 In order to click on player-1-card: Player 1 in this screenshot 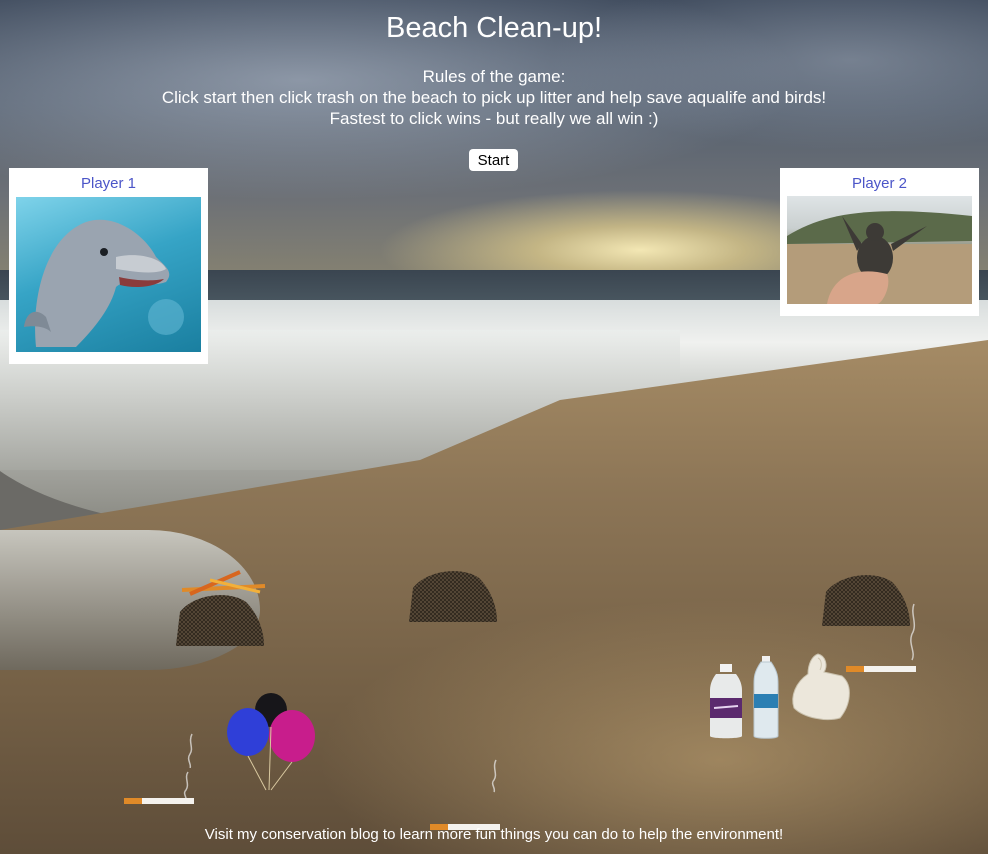, I will do `click(108, 266)`.